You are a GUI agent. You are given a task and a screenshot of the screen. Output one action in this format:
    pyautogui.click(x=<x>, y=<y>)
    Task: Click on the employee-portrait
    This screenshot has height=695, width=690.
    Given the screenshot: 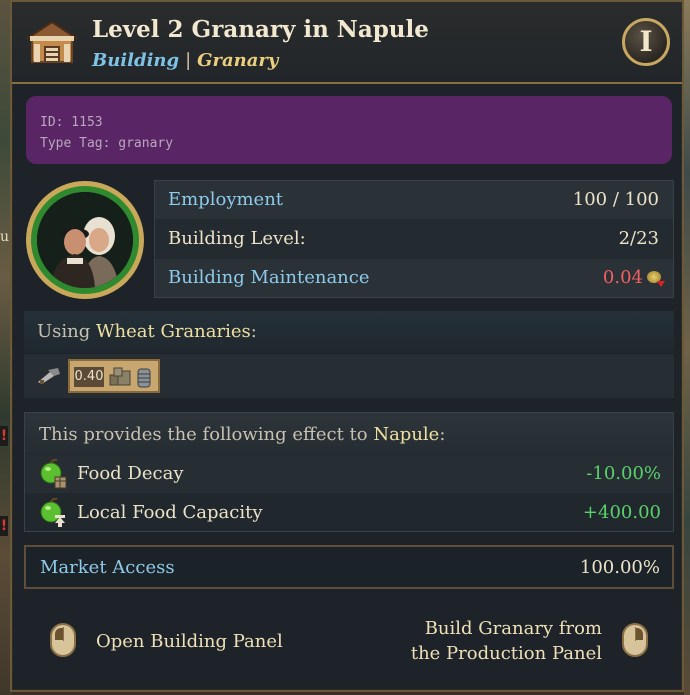 What is the action you would take?
    pyautogui.click(x=85, y=240)
    